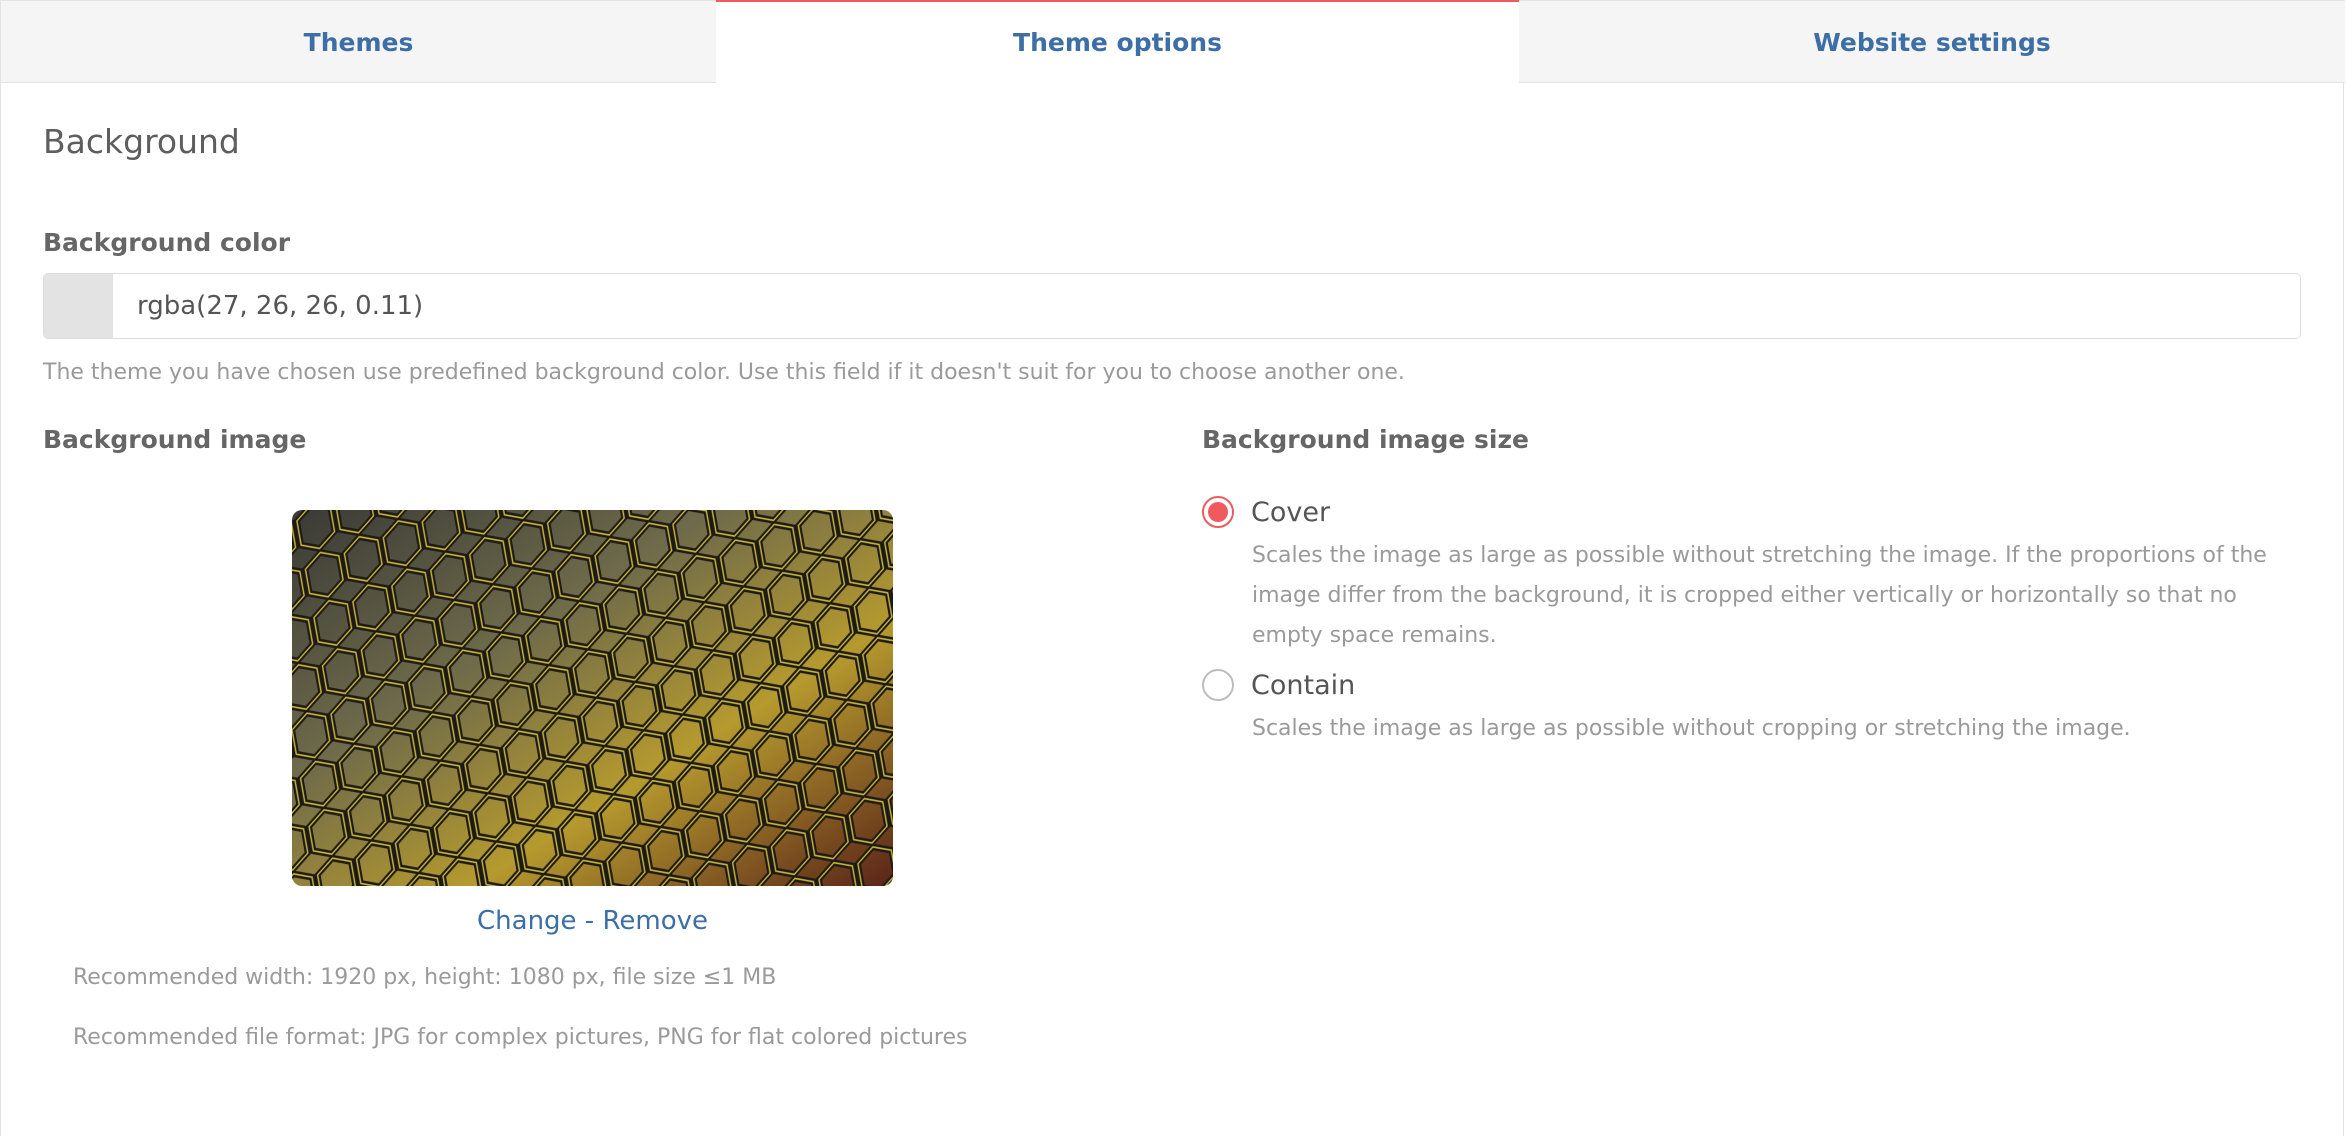 This screenshot has width=2346, height=1136. I want to click on tab-themes: Themes, so click(358, 42).